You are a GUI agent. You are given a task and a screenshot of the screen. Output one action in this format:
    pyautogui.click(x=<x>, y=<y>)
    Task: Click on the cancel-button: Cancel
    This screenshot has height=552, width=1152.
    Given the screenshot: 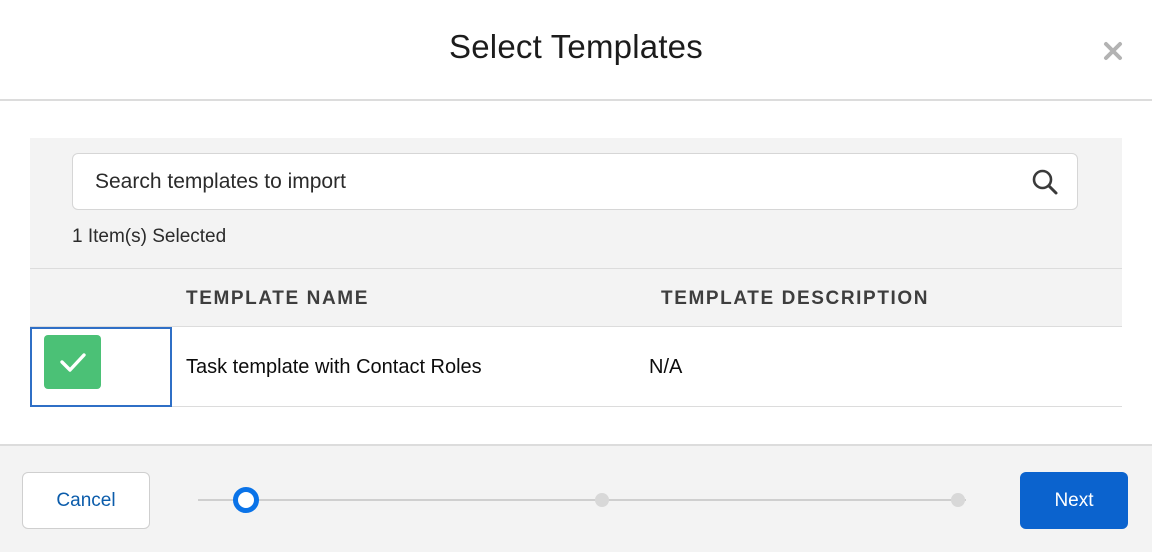 What is the action you would take?
    pyautogui.click(x=86, y=500)
    